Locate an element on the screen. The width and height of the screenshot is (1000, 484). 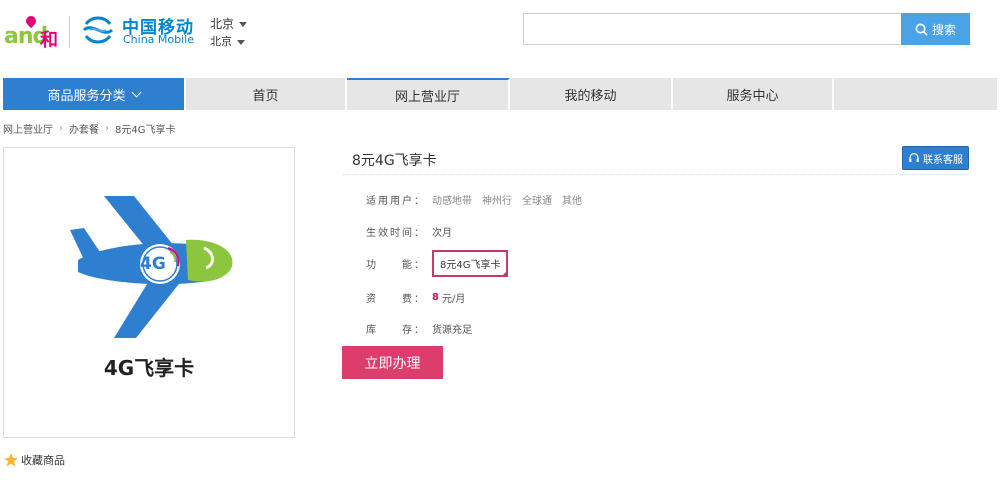
nav-category-label: 商品服务分类 is located at coordinates (86, 96).